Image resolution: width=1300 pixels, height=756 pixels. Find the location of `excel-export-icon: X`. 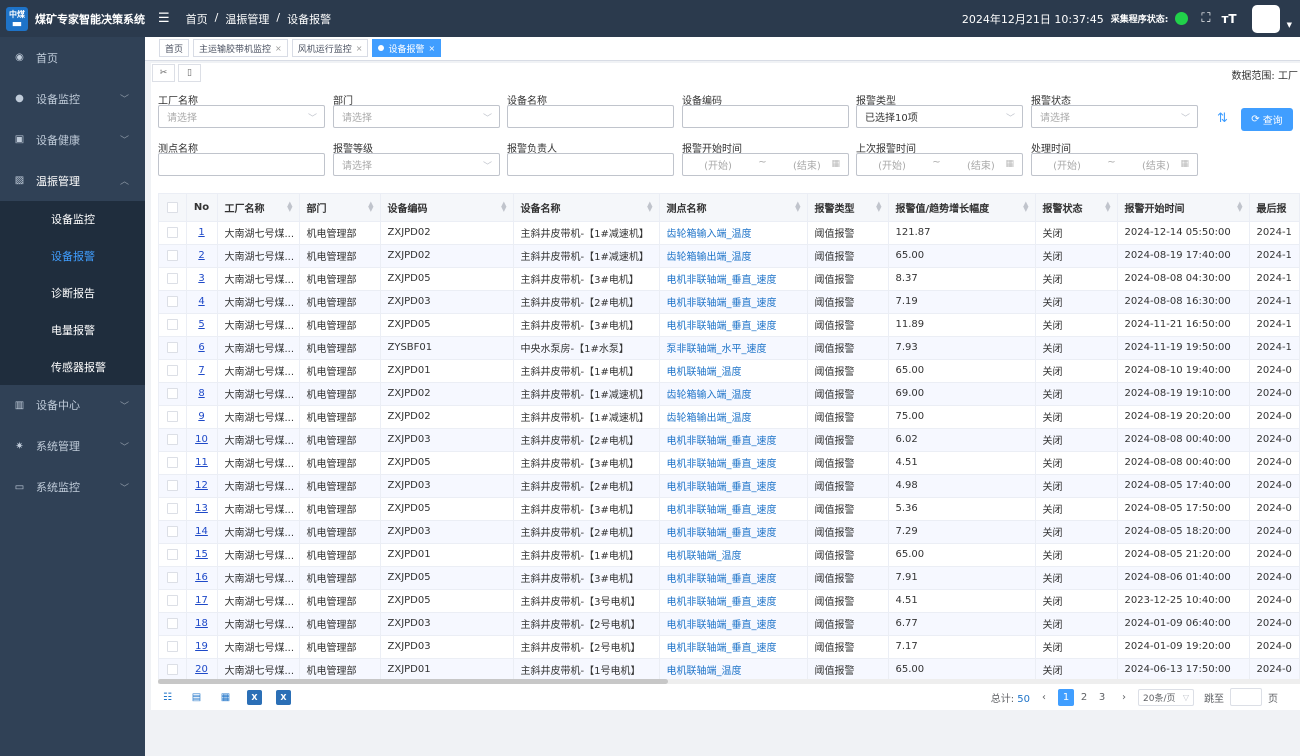

excel-export-icon: X is located at coordinates (254, 697).